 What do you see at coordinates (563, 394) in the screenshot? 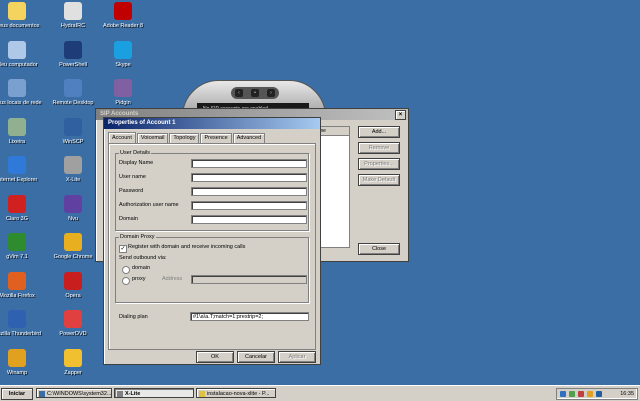
I see `help-icon` at bounding box center [563, 394].